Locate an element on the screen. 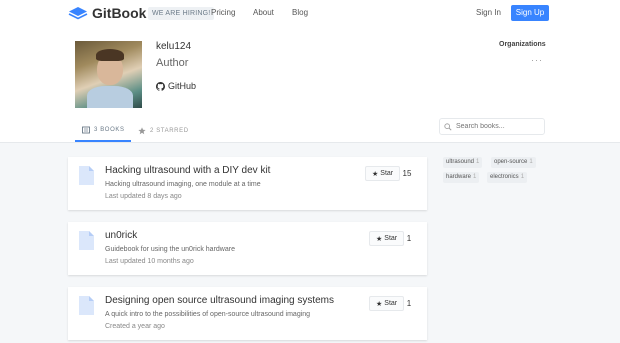 This screenshot has width=620, height=343. organizations-more: ··· is located at coordinates (537, 60).